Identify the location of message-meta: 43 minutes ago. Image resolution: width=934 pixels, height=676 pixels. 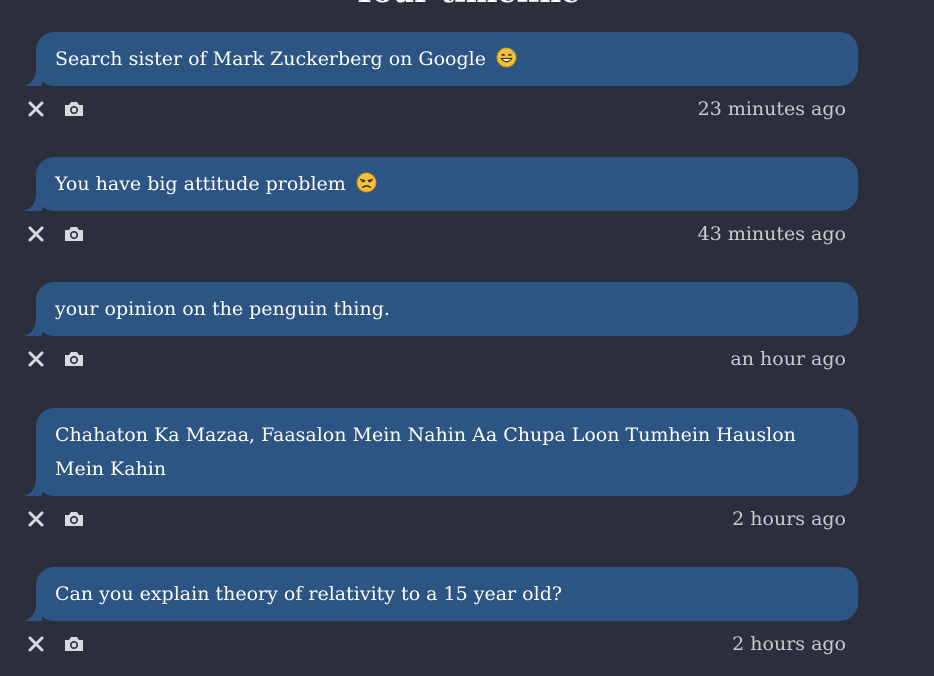
(441, 235).